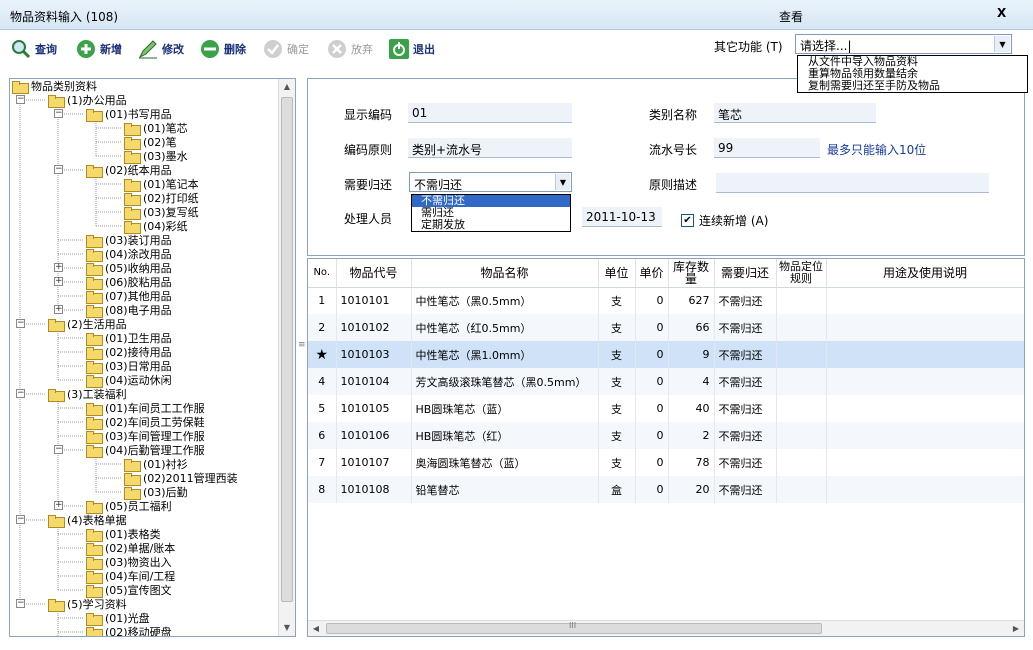 This screenshot has height=650, width=1033. I want to click on need-return-option: 定期发放, so click(491, 225).